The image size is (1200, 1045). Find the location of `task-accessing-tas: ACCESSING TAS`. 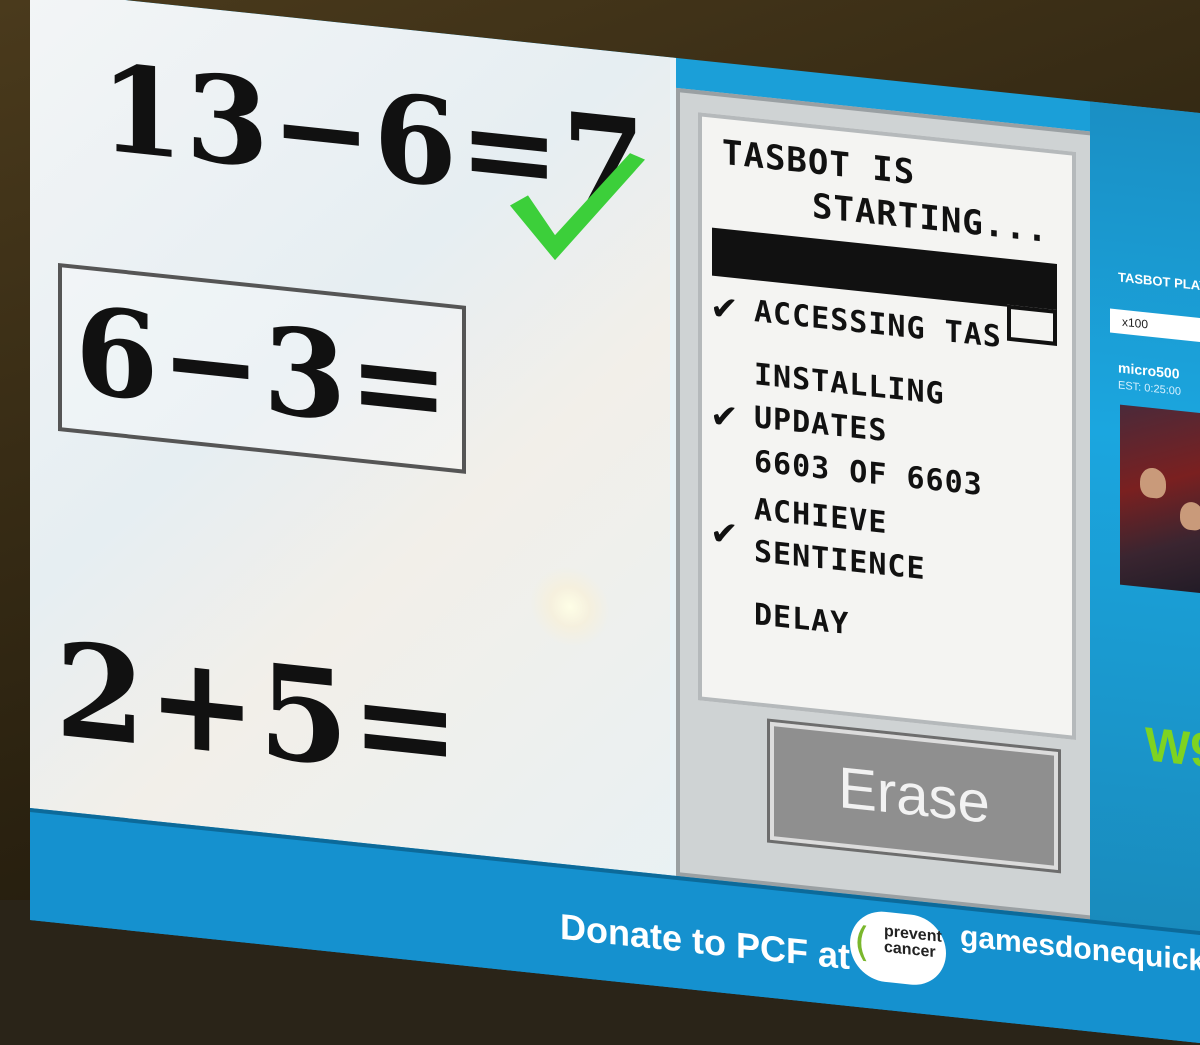

task-accessing-tas: ACCESSING TAS is located at coordinates (878, 325).